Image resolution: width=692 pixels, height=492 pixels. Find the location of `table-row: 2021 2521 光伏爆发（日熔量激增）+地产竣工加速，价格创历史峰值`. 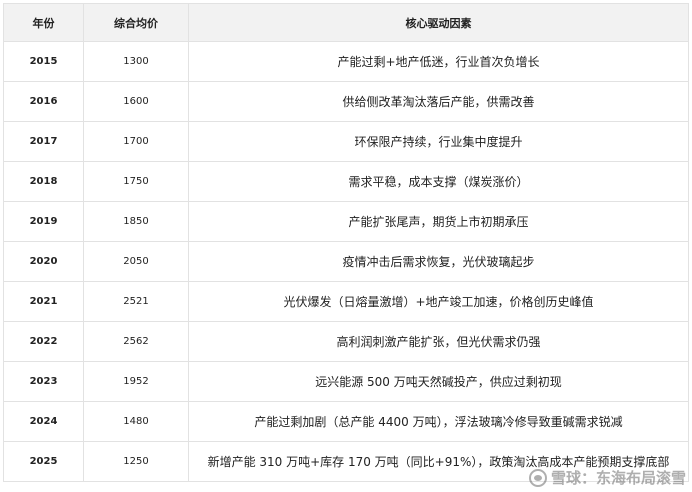

table-row: 2021 2521 光伏爆发（日熔量激增）+地产竣工加速，价格创历史峰值 is located at coordinates (346, 301).